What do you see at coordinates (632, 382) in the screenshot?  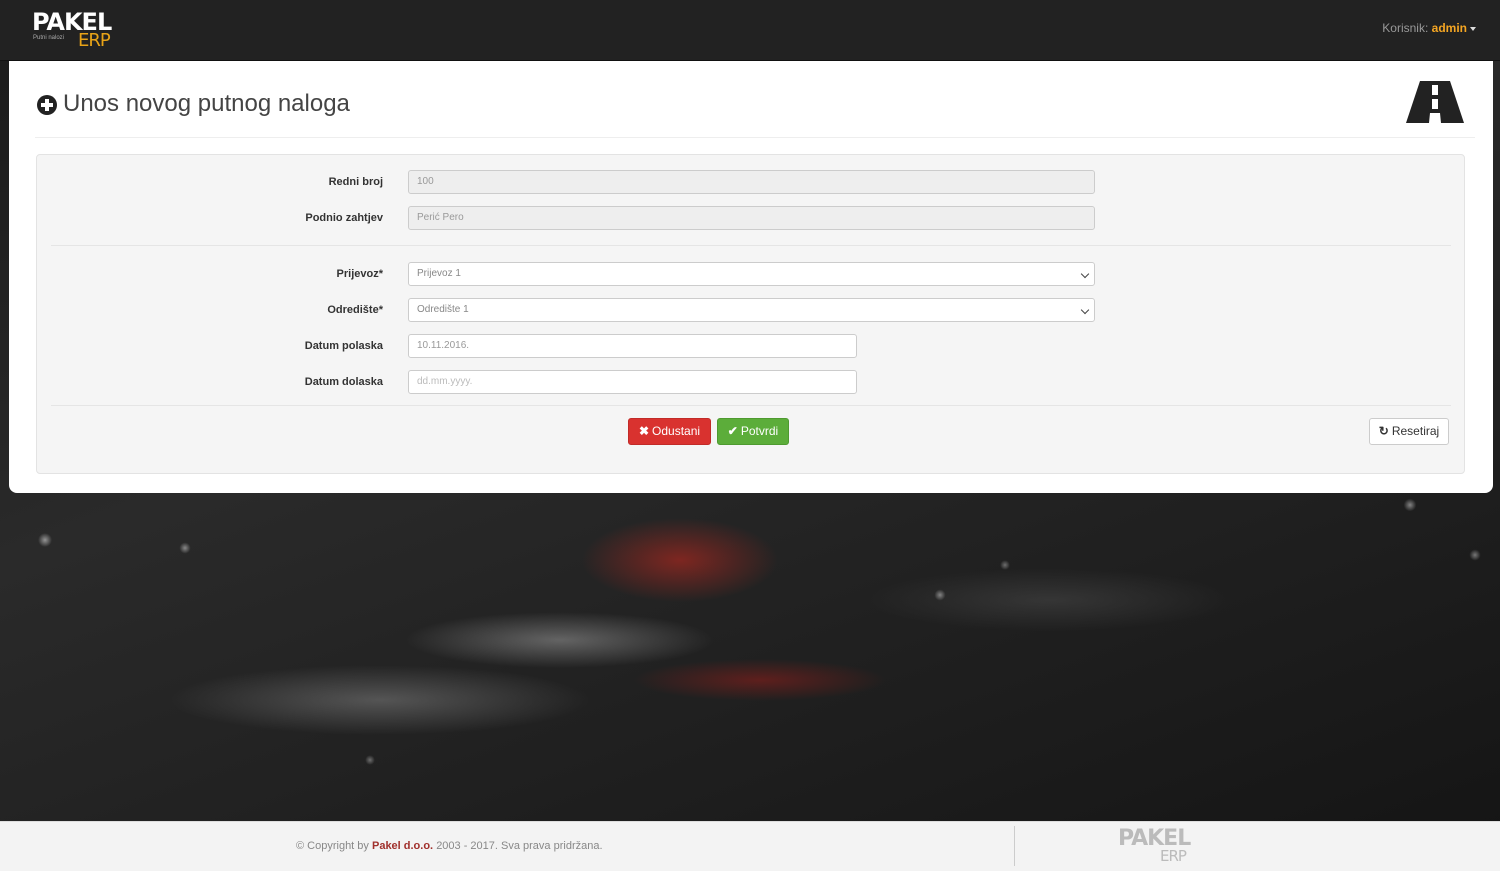 I see `datum-dolaska-input: dd.mm.yyyy.` at bounding box center [632, 382].